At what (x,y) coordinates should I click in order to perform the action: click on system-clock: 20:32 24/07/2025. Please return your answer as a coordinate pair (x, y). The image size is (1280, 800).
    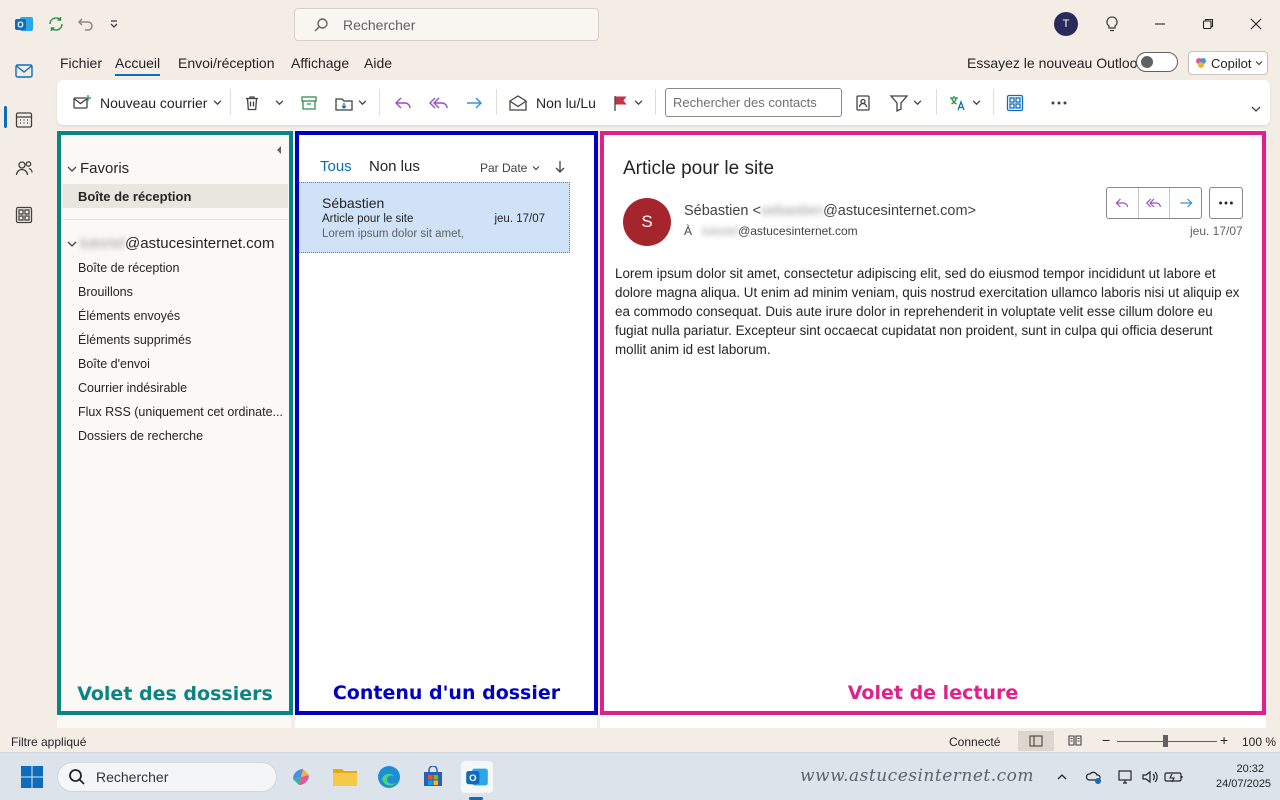
    Looking at the image, I should click on (1243, 777).